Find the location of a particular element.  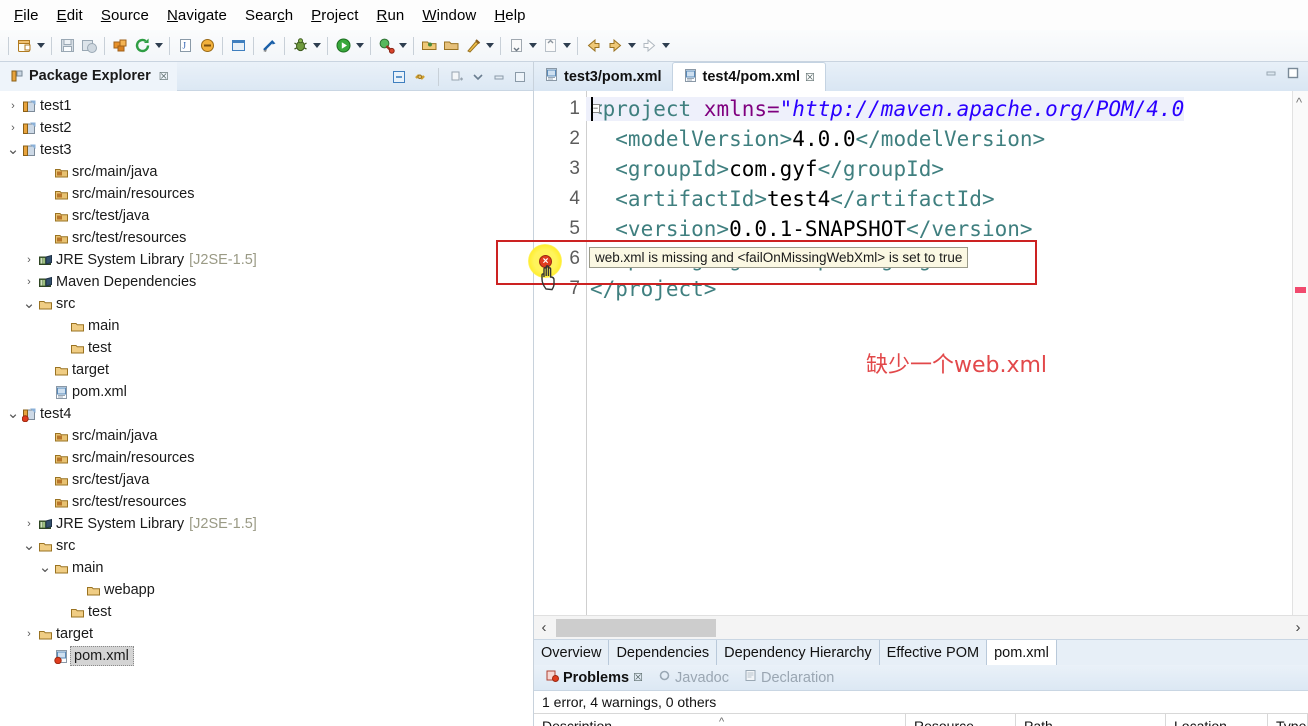

build-all-icon is located at coordinates (120, 46).